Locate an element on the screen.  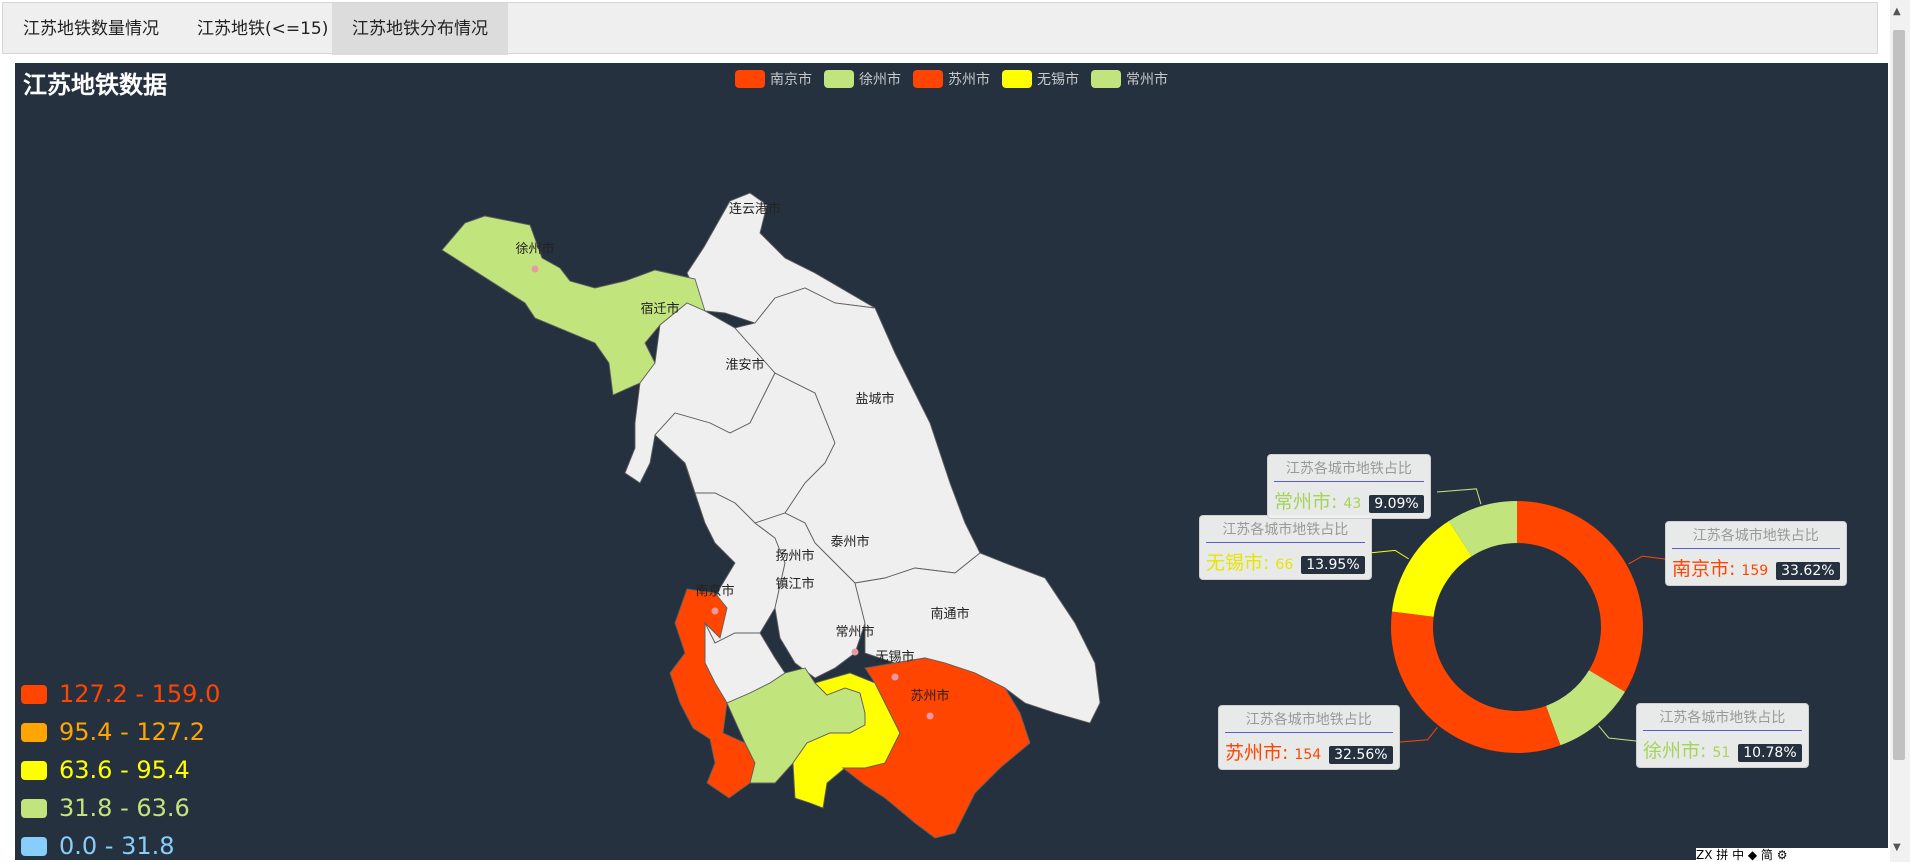
tab-bar: 江苏地铁数量情况 江苏地铁(<=15) 江苏地铁分布情况 is located at coordinates (940, 28).